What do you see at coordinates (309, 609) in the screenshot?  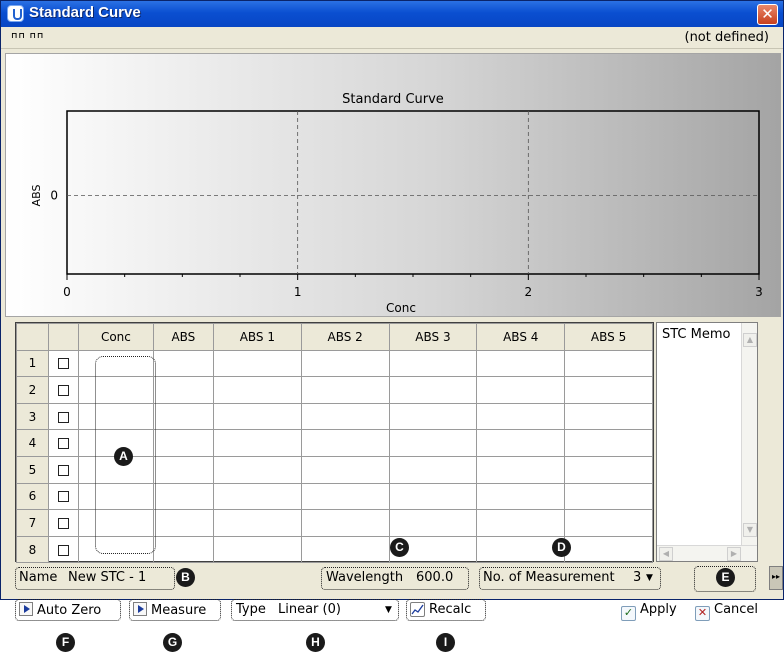 I see `type-value: Linear (0)` at bounding box center [309, 609].